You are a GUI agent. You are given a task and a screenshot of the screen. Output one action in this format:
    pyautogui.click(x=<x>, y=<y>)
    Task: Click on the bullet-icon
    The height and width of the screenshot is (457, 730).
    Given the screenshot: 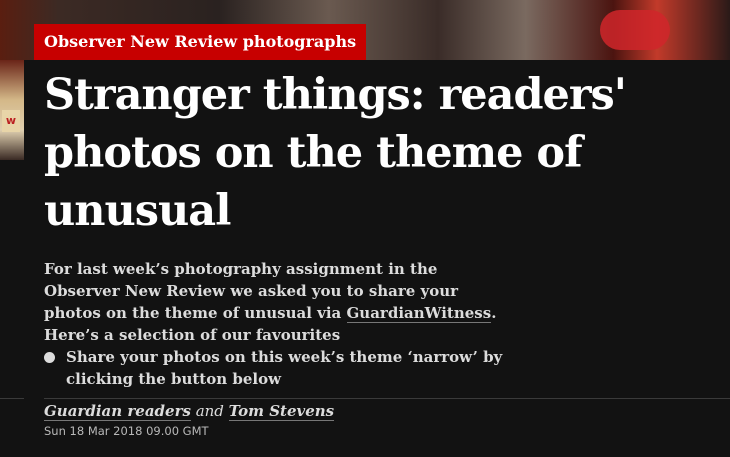 What is the action you would take?
    pyautogui.click(x=49, y=357)
    